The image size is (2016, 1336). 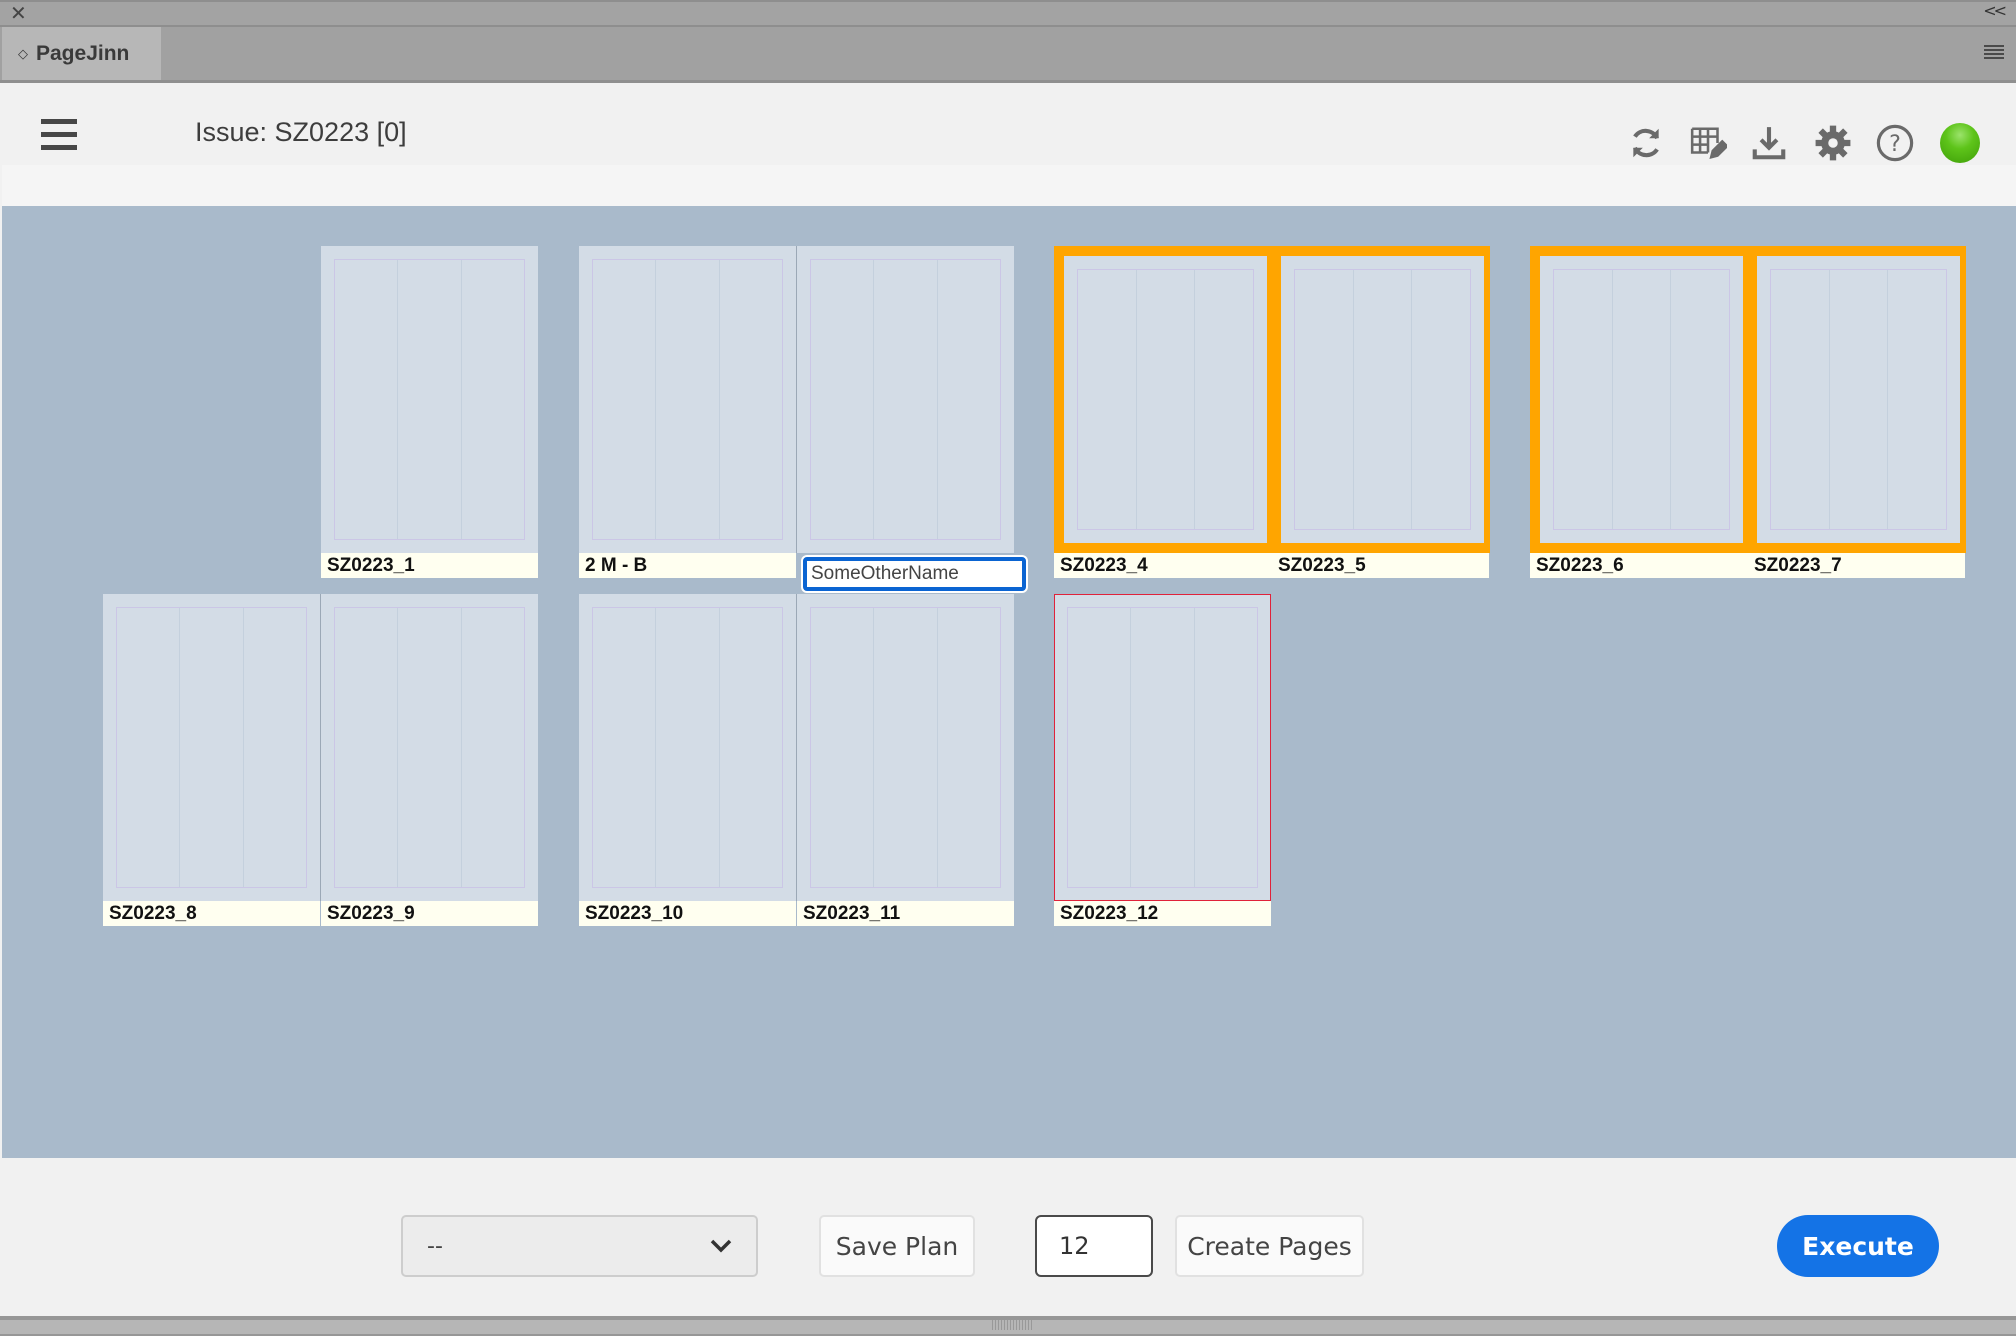 What do you see at coordinates (1008, 55) in the screenshot?
I see `panel-tab-bar: ◇ PageJinn` at bounding box center [1008, 55].